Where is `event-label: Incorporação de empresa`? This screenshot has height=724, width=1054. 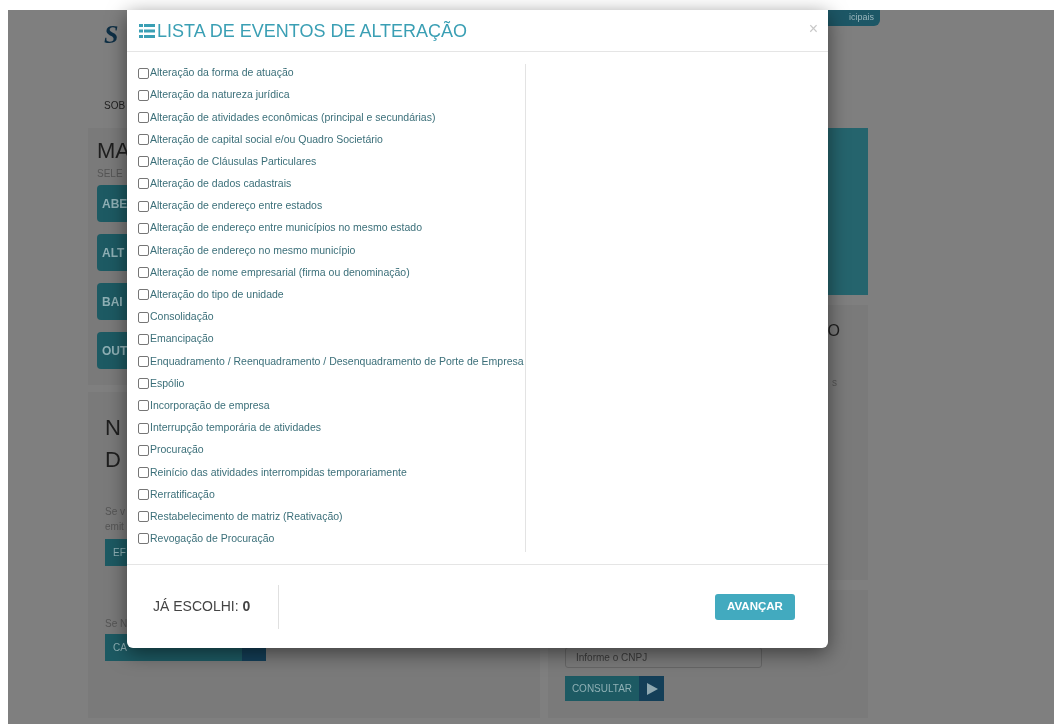
event-label: Incorporação de empresa is located at coordinates (210, 405).